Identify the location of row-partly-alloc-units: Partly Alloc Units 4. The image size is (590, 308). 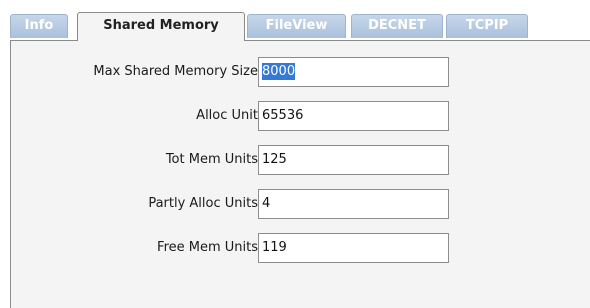
(300, 204).